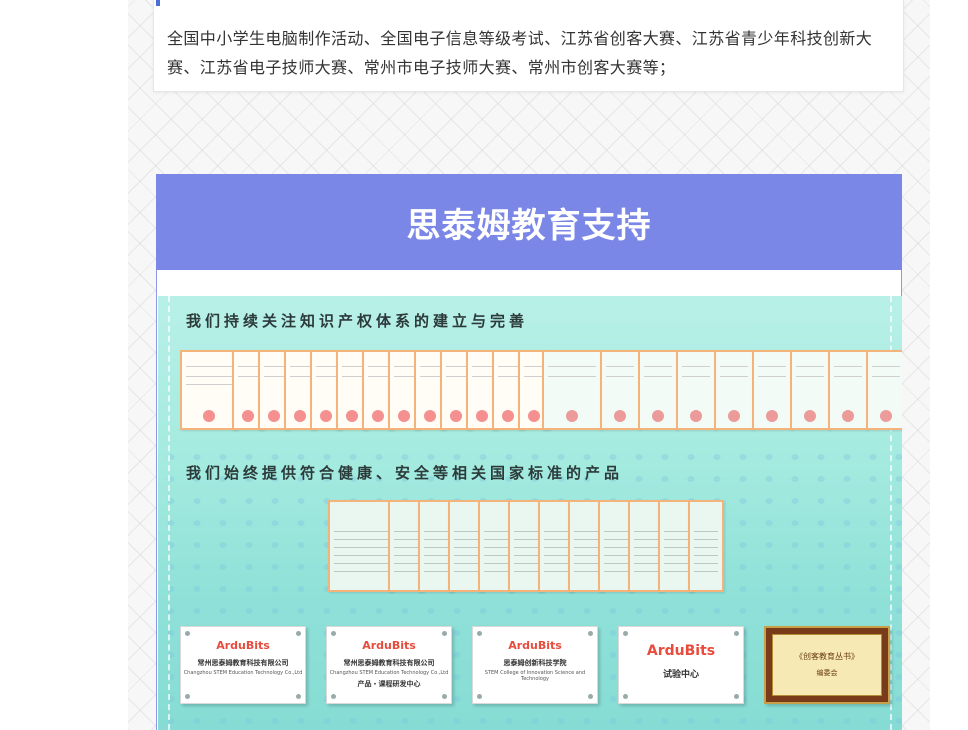 This screenshot has height=730, width=968. What do you see at coordinates (827, 665) in the screenshot?
I see `book-committee-plaque: 《创客教育丛书》 编委会` at bounding box center [827, 665].